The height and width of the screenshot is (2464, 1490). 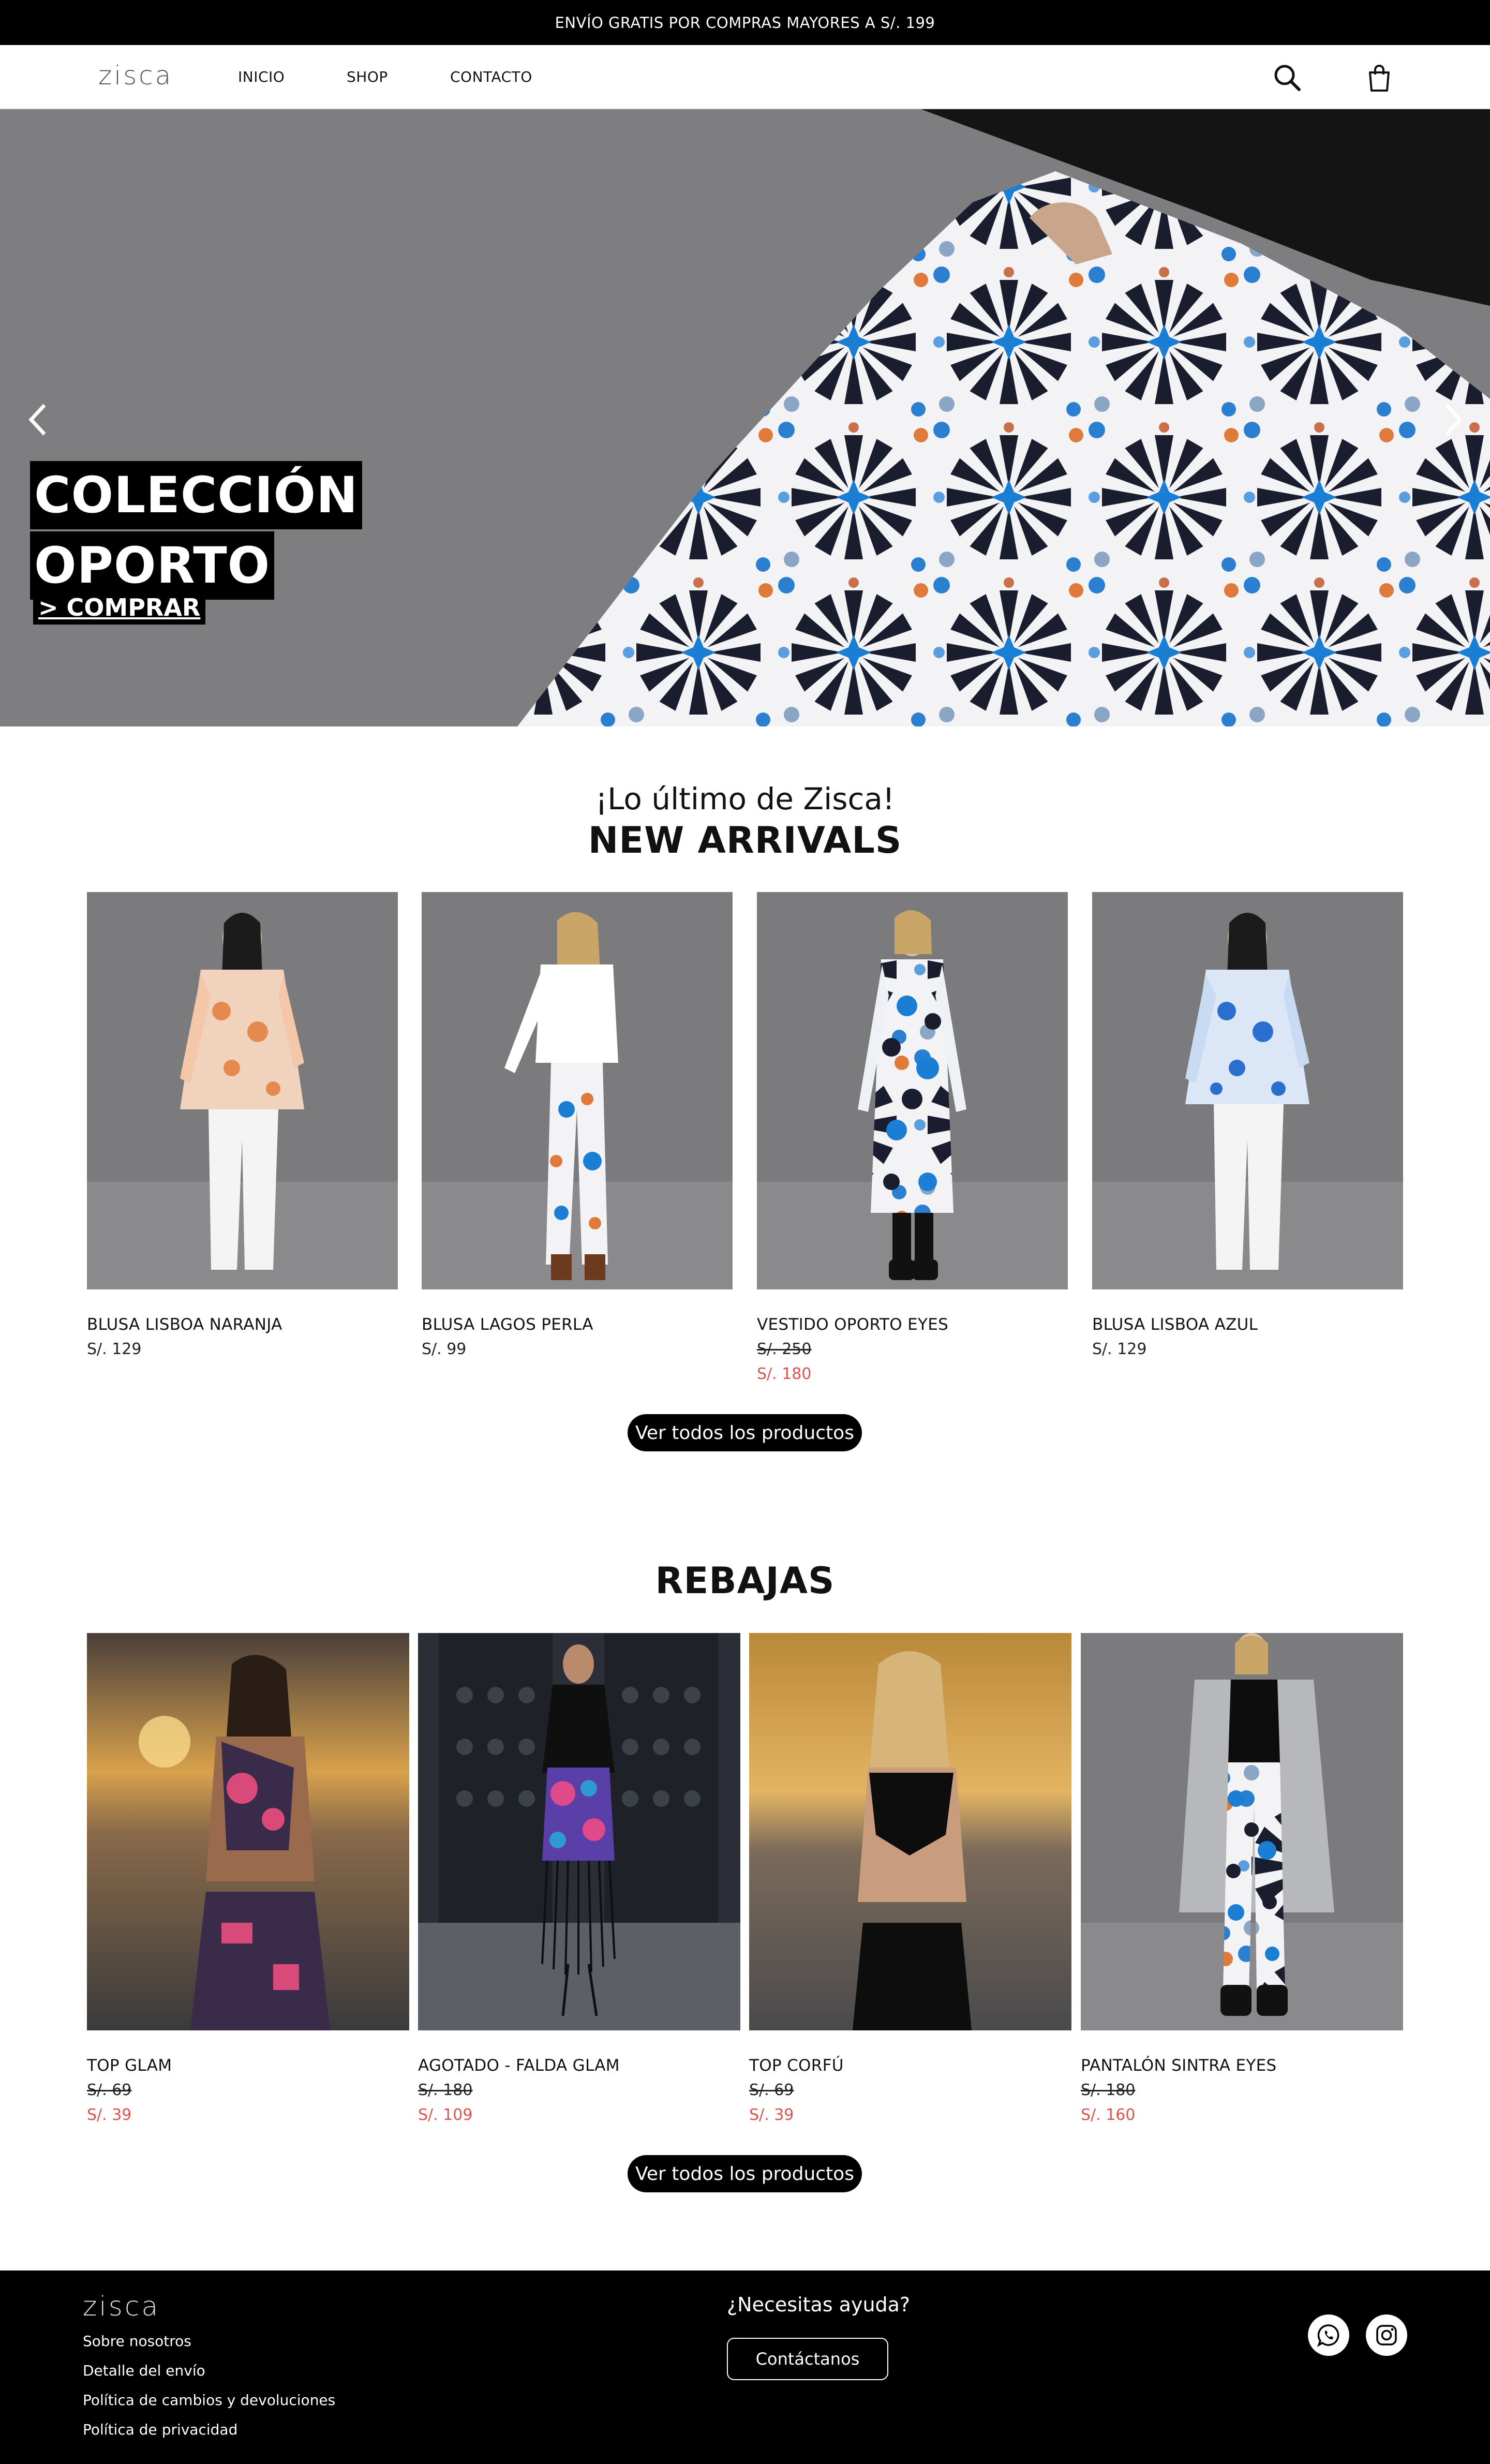 What do you see at coordinates (445, 1349) in the screenshot?
I see `product-price: S/. 99` at bounding box center [445, 1349].